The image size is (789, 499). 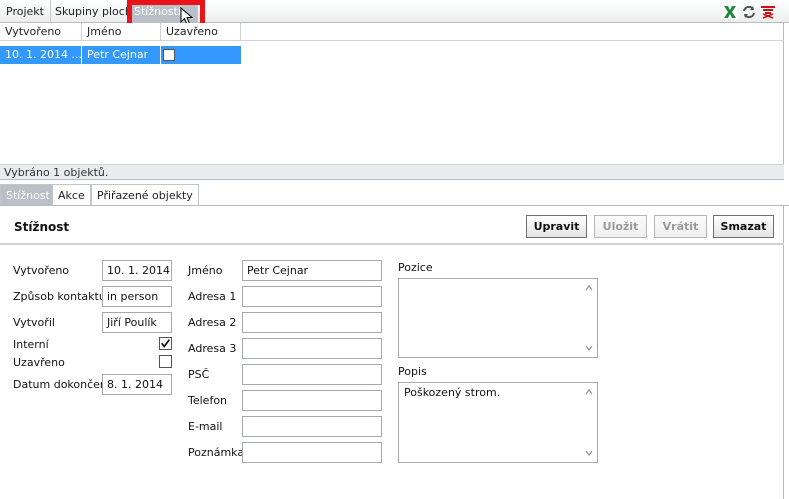 I want to click on revert-button: Vrátit, so click(x=680, y=226).